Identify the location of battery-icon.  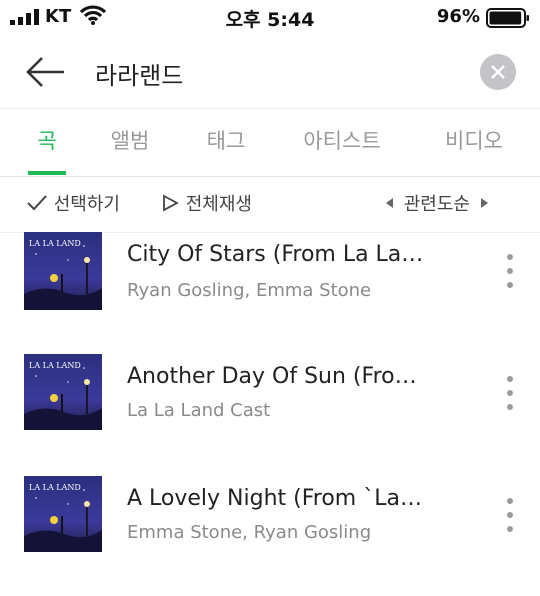
(507, 18).